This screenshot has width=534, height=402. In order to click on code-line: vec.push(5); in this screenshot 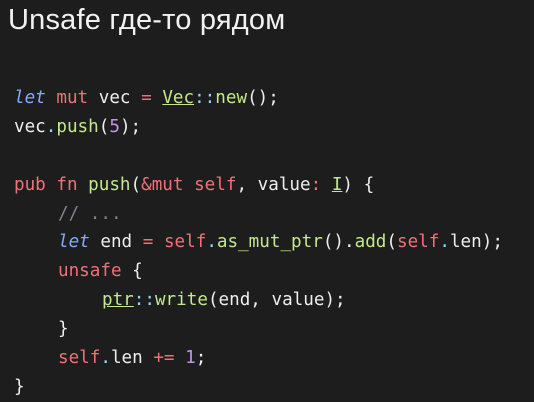, I will do `click(258, 127)`.